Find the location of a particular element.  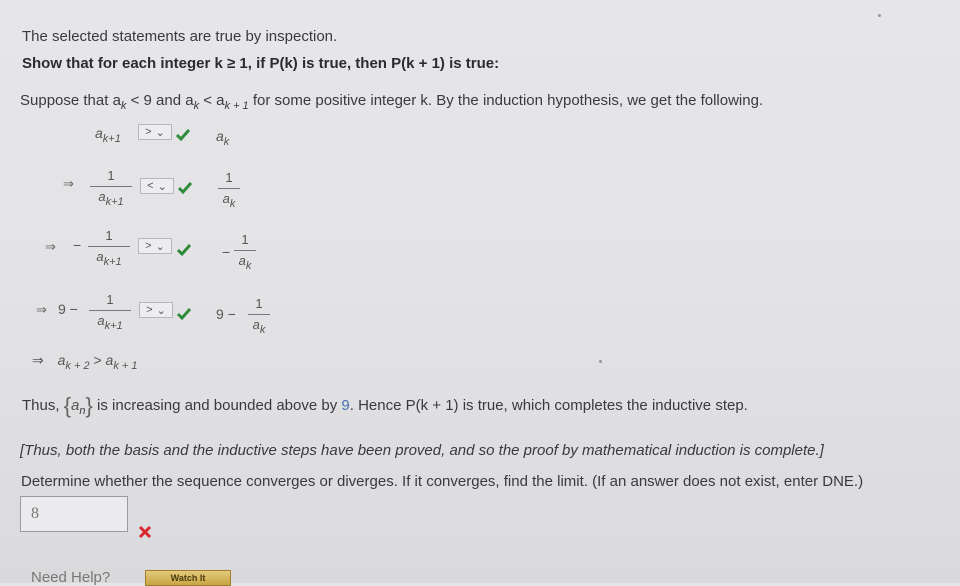

row4-prefix: 9 − is located at coordinates (68, 309).